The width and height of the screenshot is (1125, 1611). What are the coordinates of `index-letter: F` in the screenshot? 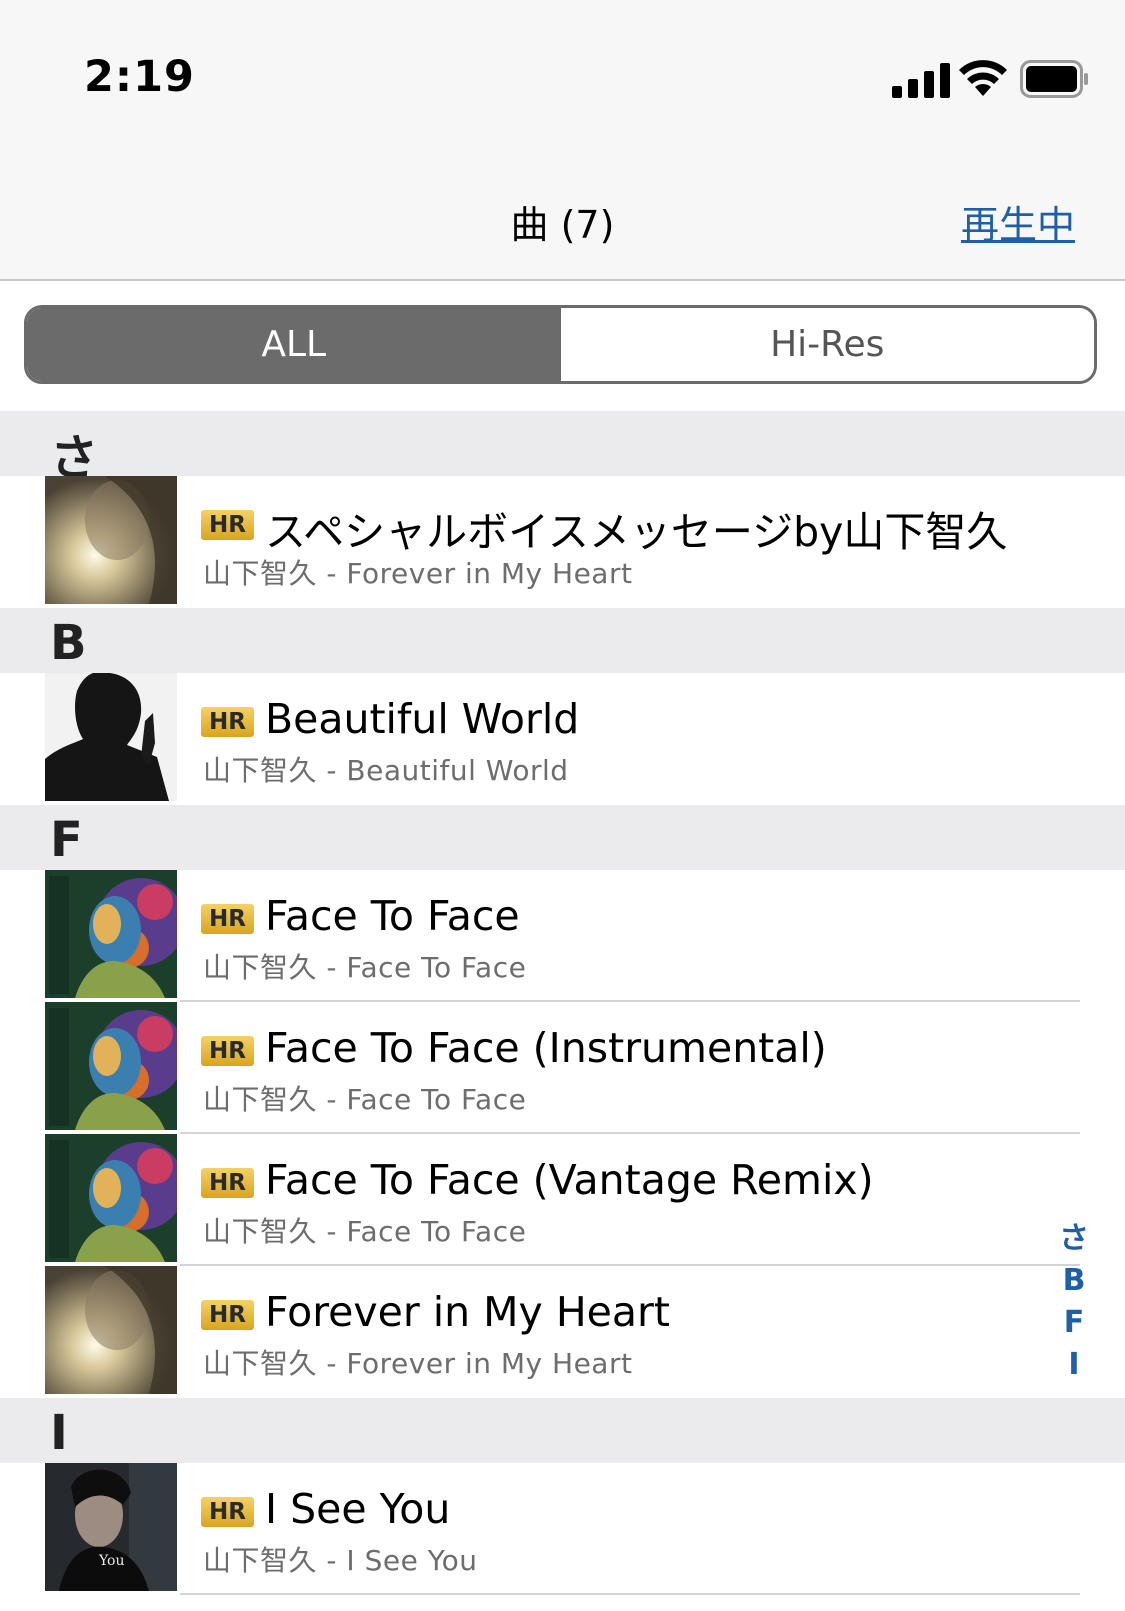 It's located at (1074, 1323).